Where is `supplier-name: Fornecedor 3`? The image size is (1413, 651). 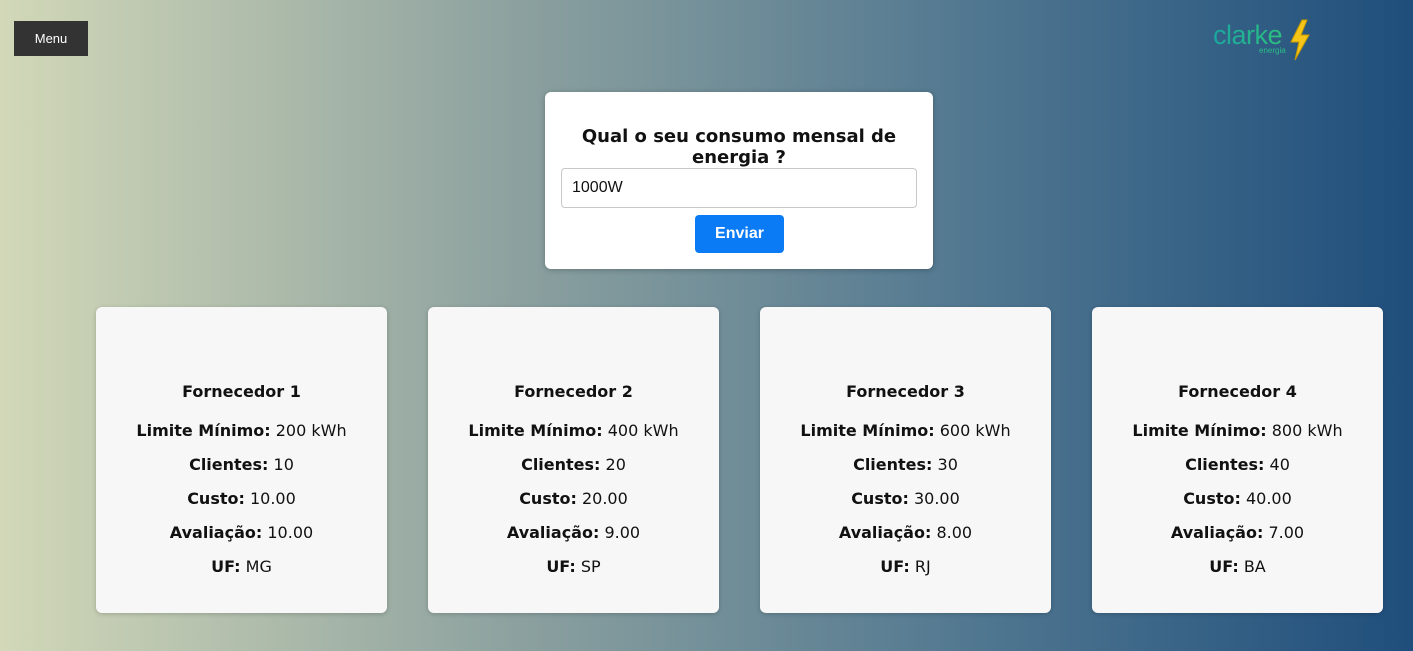
supplier-name: Fornecedor 3 is located at coordinates (905, 391).